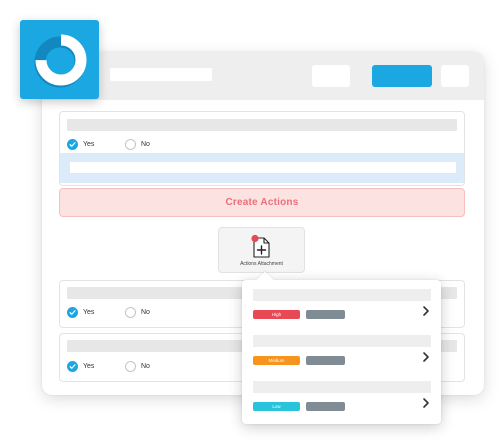  What do you see at coordinates (262, 125) in the screenshot?
I see `question-text-placeholder` at bounding box center [262, 125].